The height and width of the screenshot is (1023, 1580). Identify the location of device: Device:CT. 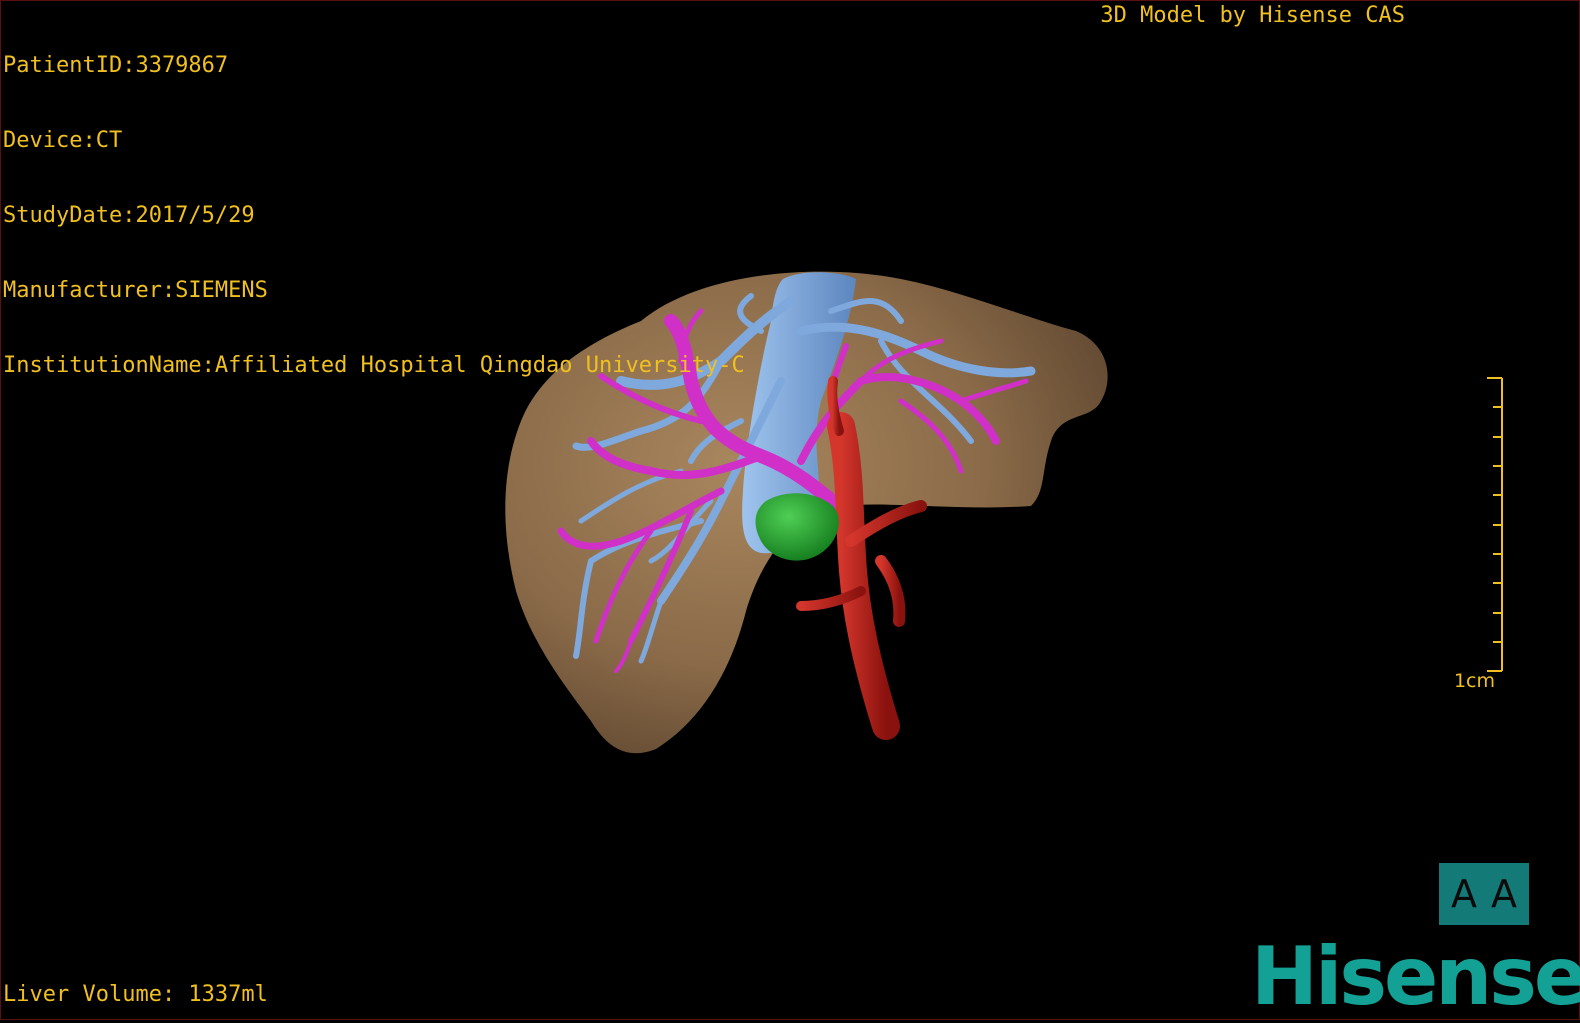
(63, 140).